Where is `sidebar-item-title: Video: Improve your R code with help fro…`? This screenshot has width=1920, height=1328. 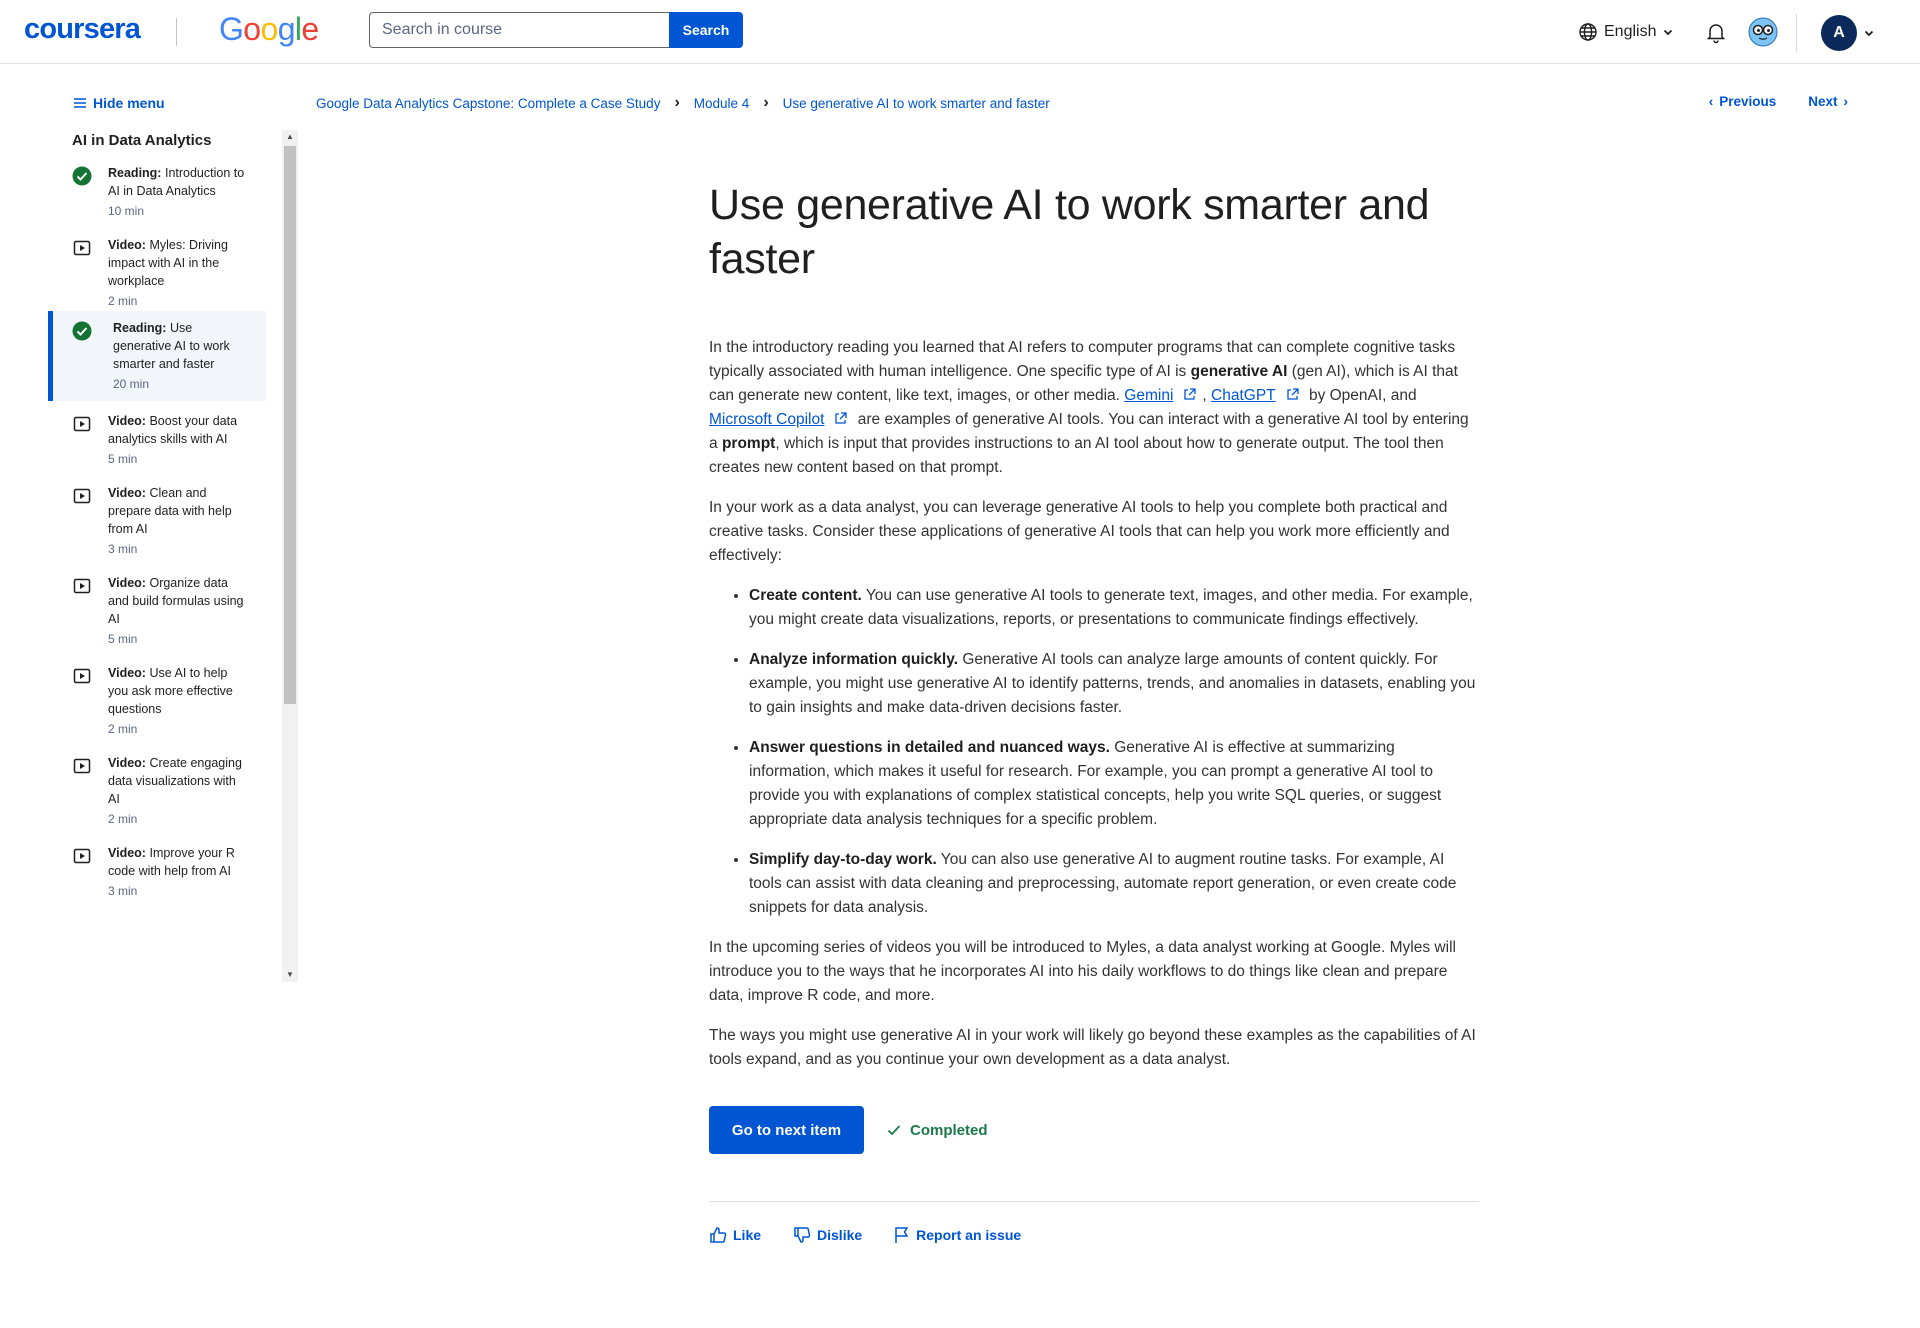
sidebar-item-title: Video: Improve your R code with help fro… is located at coordinates (171, 862).